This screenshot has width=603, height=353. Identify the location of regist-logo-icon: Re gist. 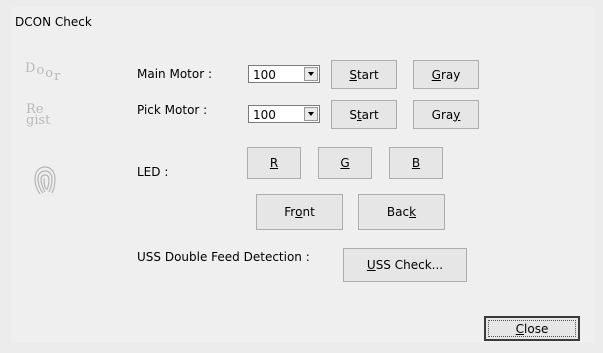
(38, 115).